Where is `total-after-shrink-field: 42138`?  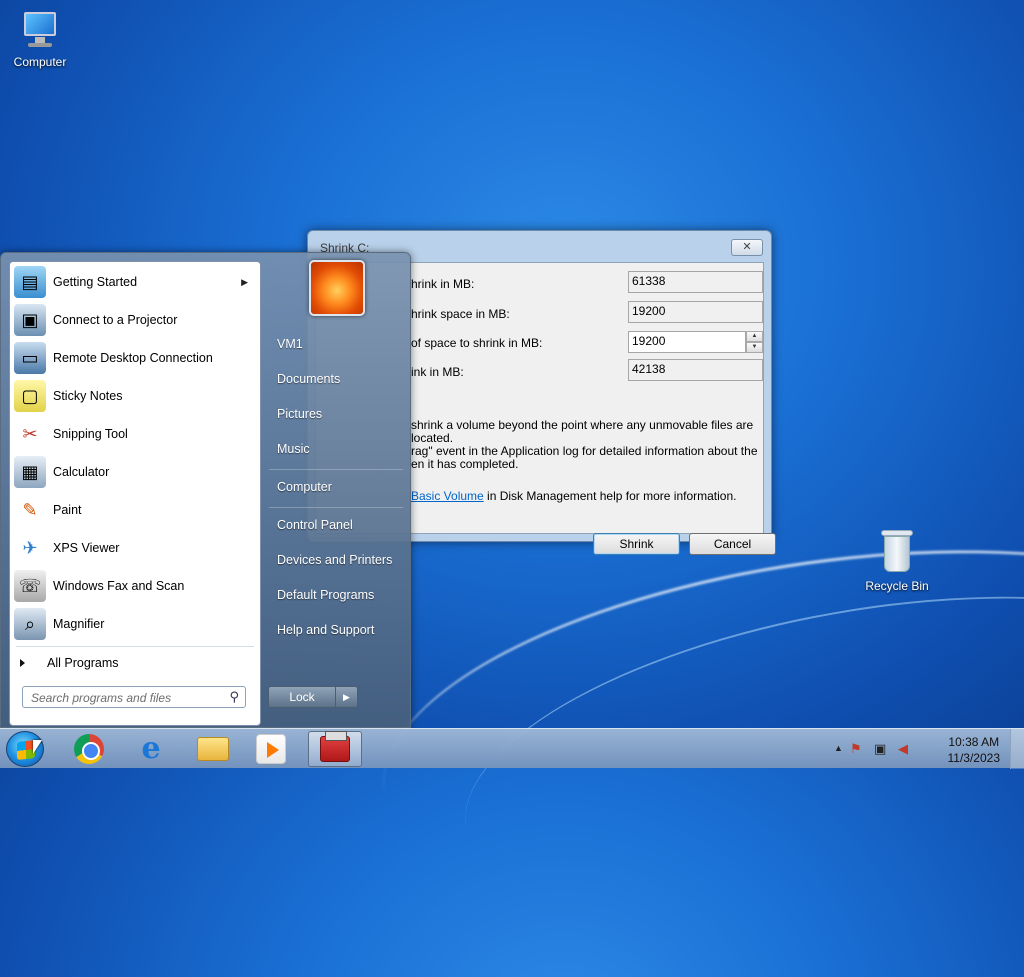 total-after-shrink-field: 42138 is located at coordinates (695, 370).